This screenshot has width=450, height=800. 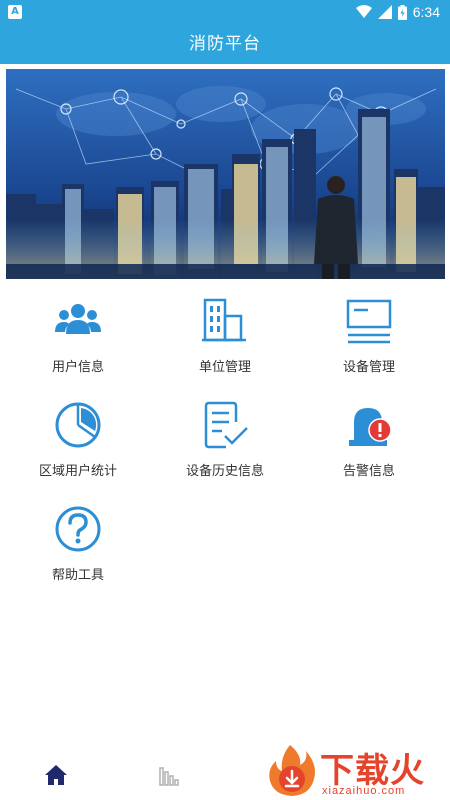 What do you see at coordinates (426, 12) in the screenshot?
I see `status-time: 6:34` at bounding box center [426, 12].